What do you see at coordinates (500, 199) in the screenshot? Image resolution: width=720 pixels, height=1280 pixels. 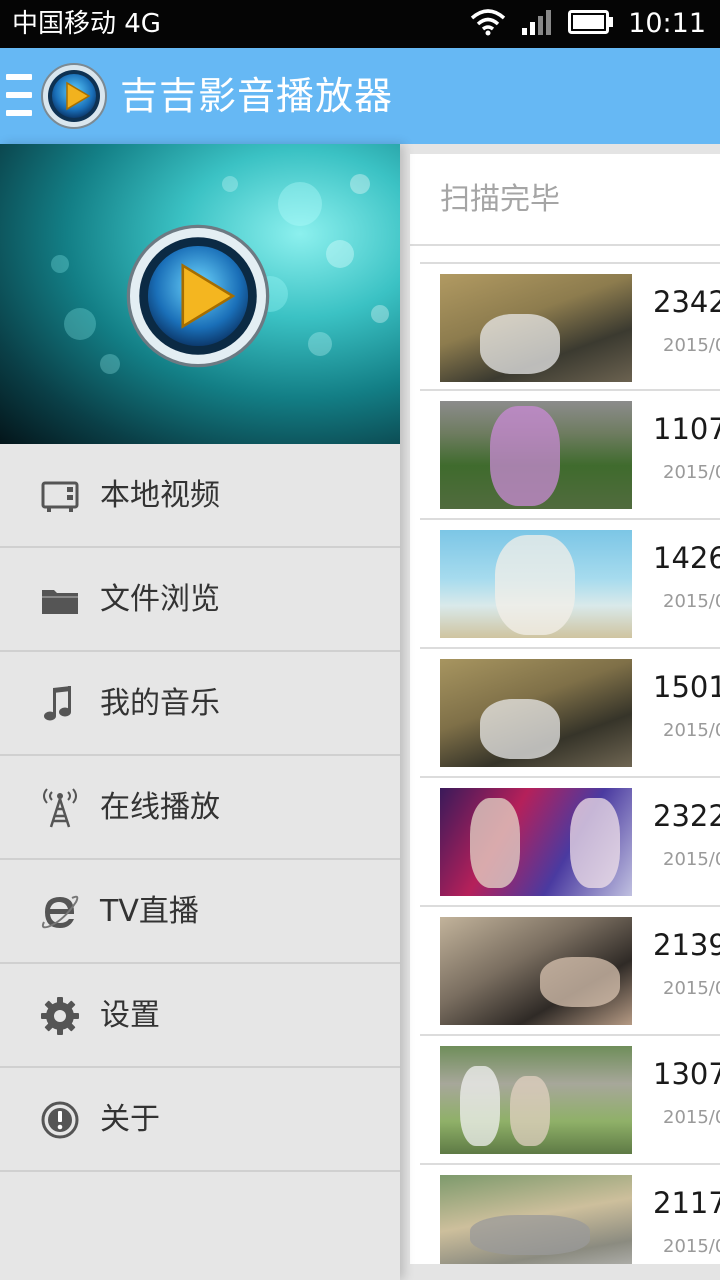 I see `scan-status-text: 扫描完毕` at bounding box center [500, 199].